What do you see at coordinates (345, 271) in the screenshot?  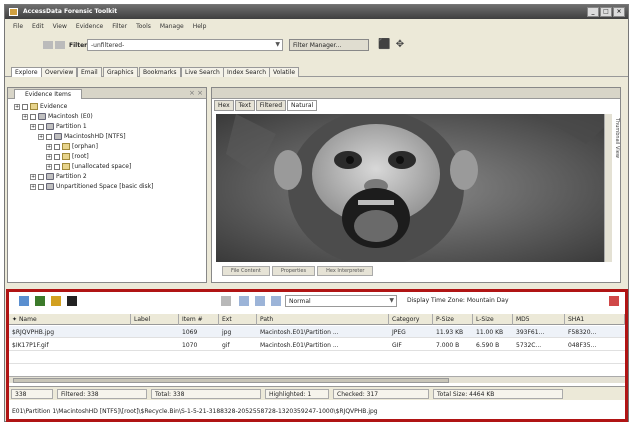 I see `tab-hex-interpreter: Hex Interpreter` at bounding box center [345, 271].